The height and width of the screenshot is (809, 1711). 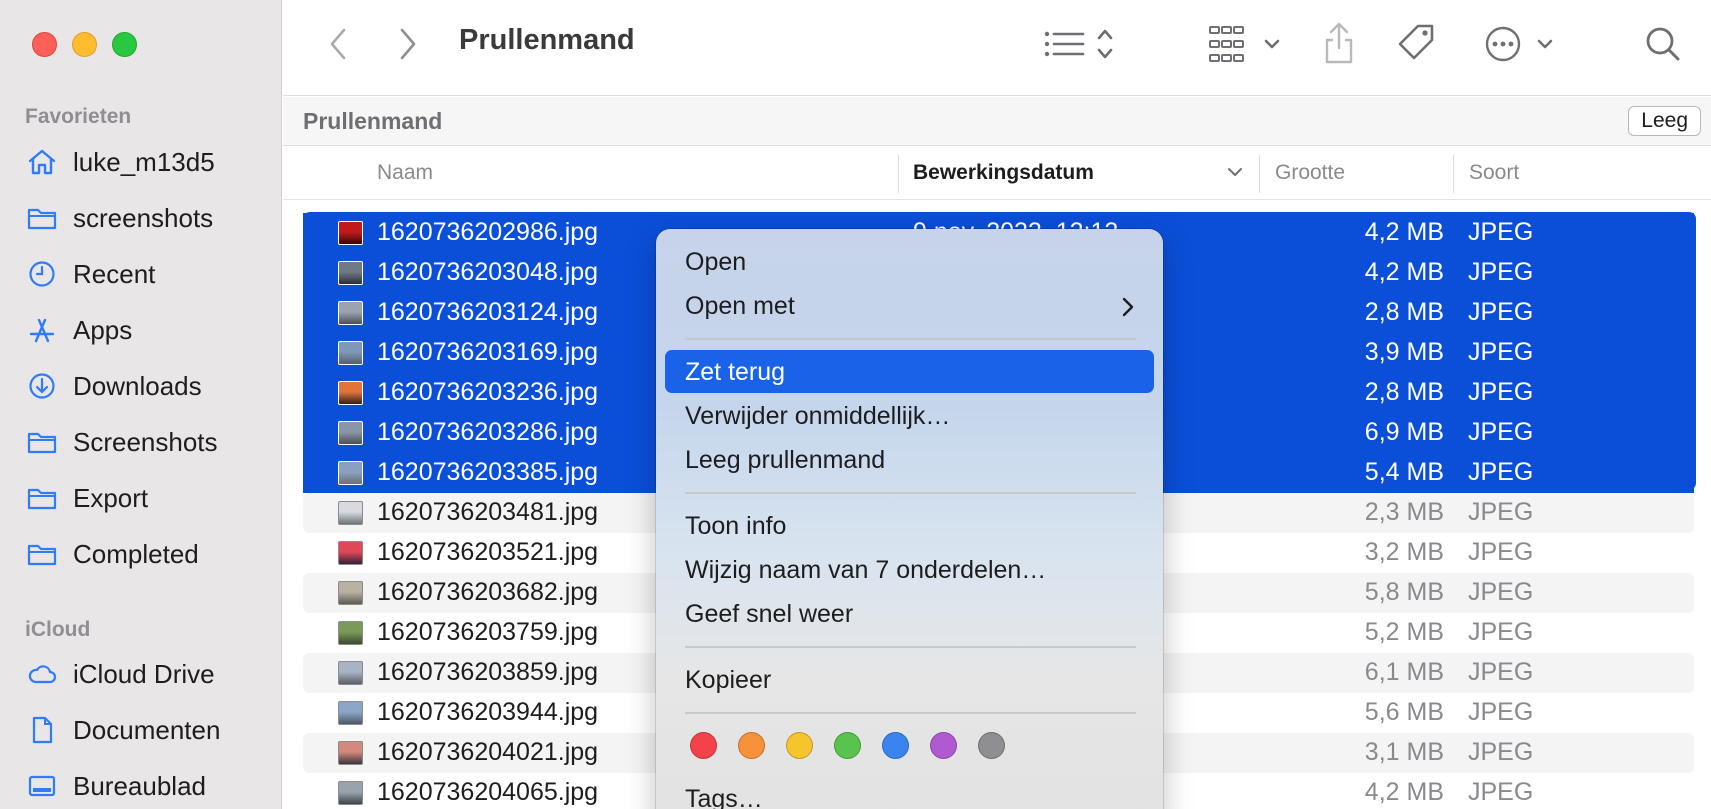 What do you see at coordinates (488, 352) in the screenshot?
I see `file-name: 1620736203169.jpg` at bounding box center [488, 352].